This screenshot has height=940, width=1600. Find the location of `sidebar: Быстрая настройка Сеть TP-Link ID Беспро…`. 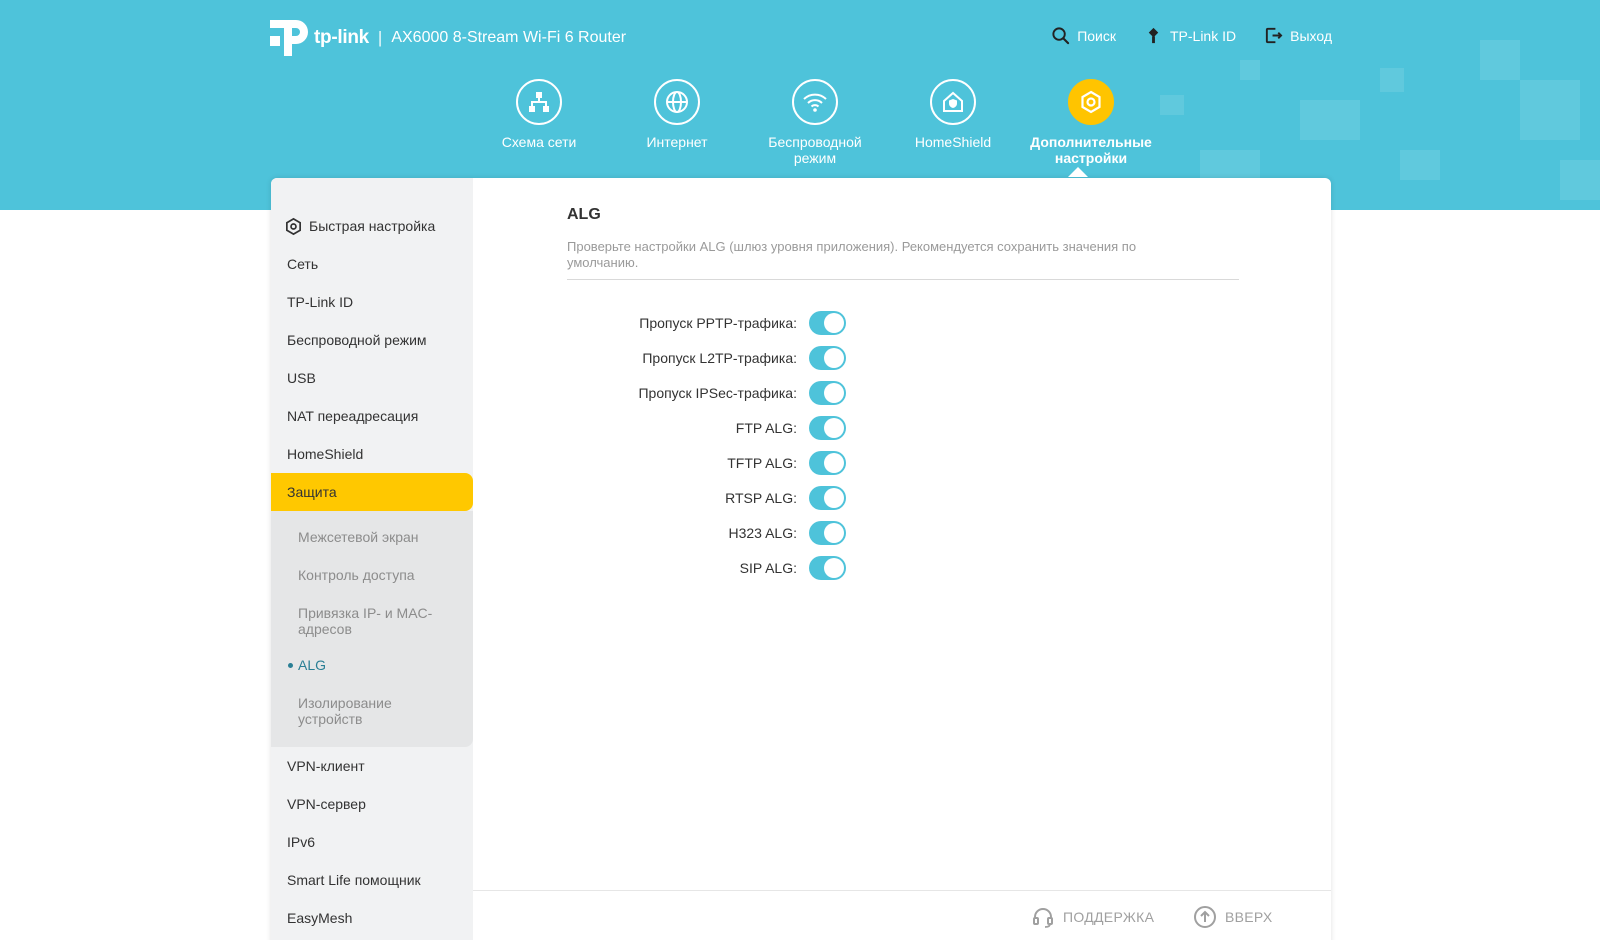

sidebar: Быстрая настройка Сеть TP-Link ID Беспро… is located at coordinates (372, 559).